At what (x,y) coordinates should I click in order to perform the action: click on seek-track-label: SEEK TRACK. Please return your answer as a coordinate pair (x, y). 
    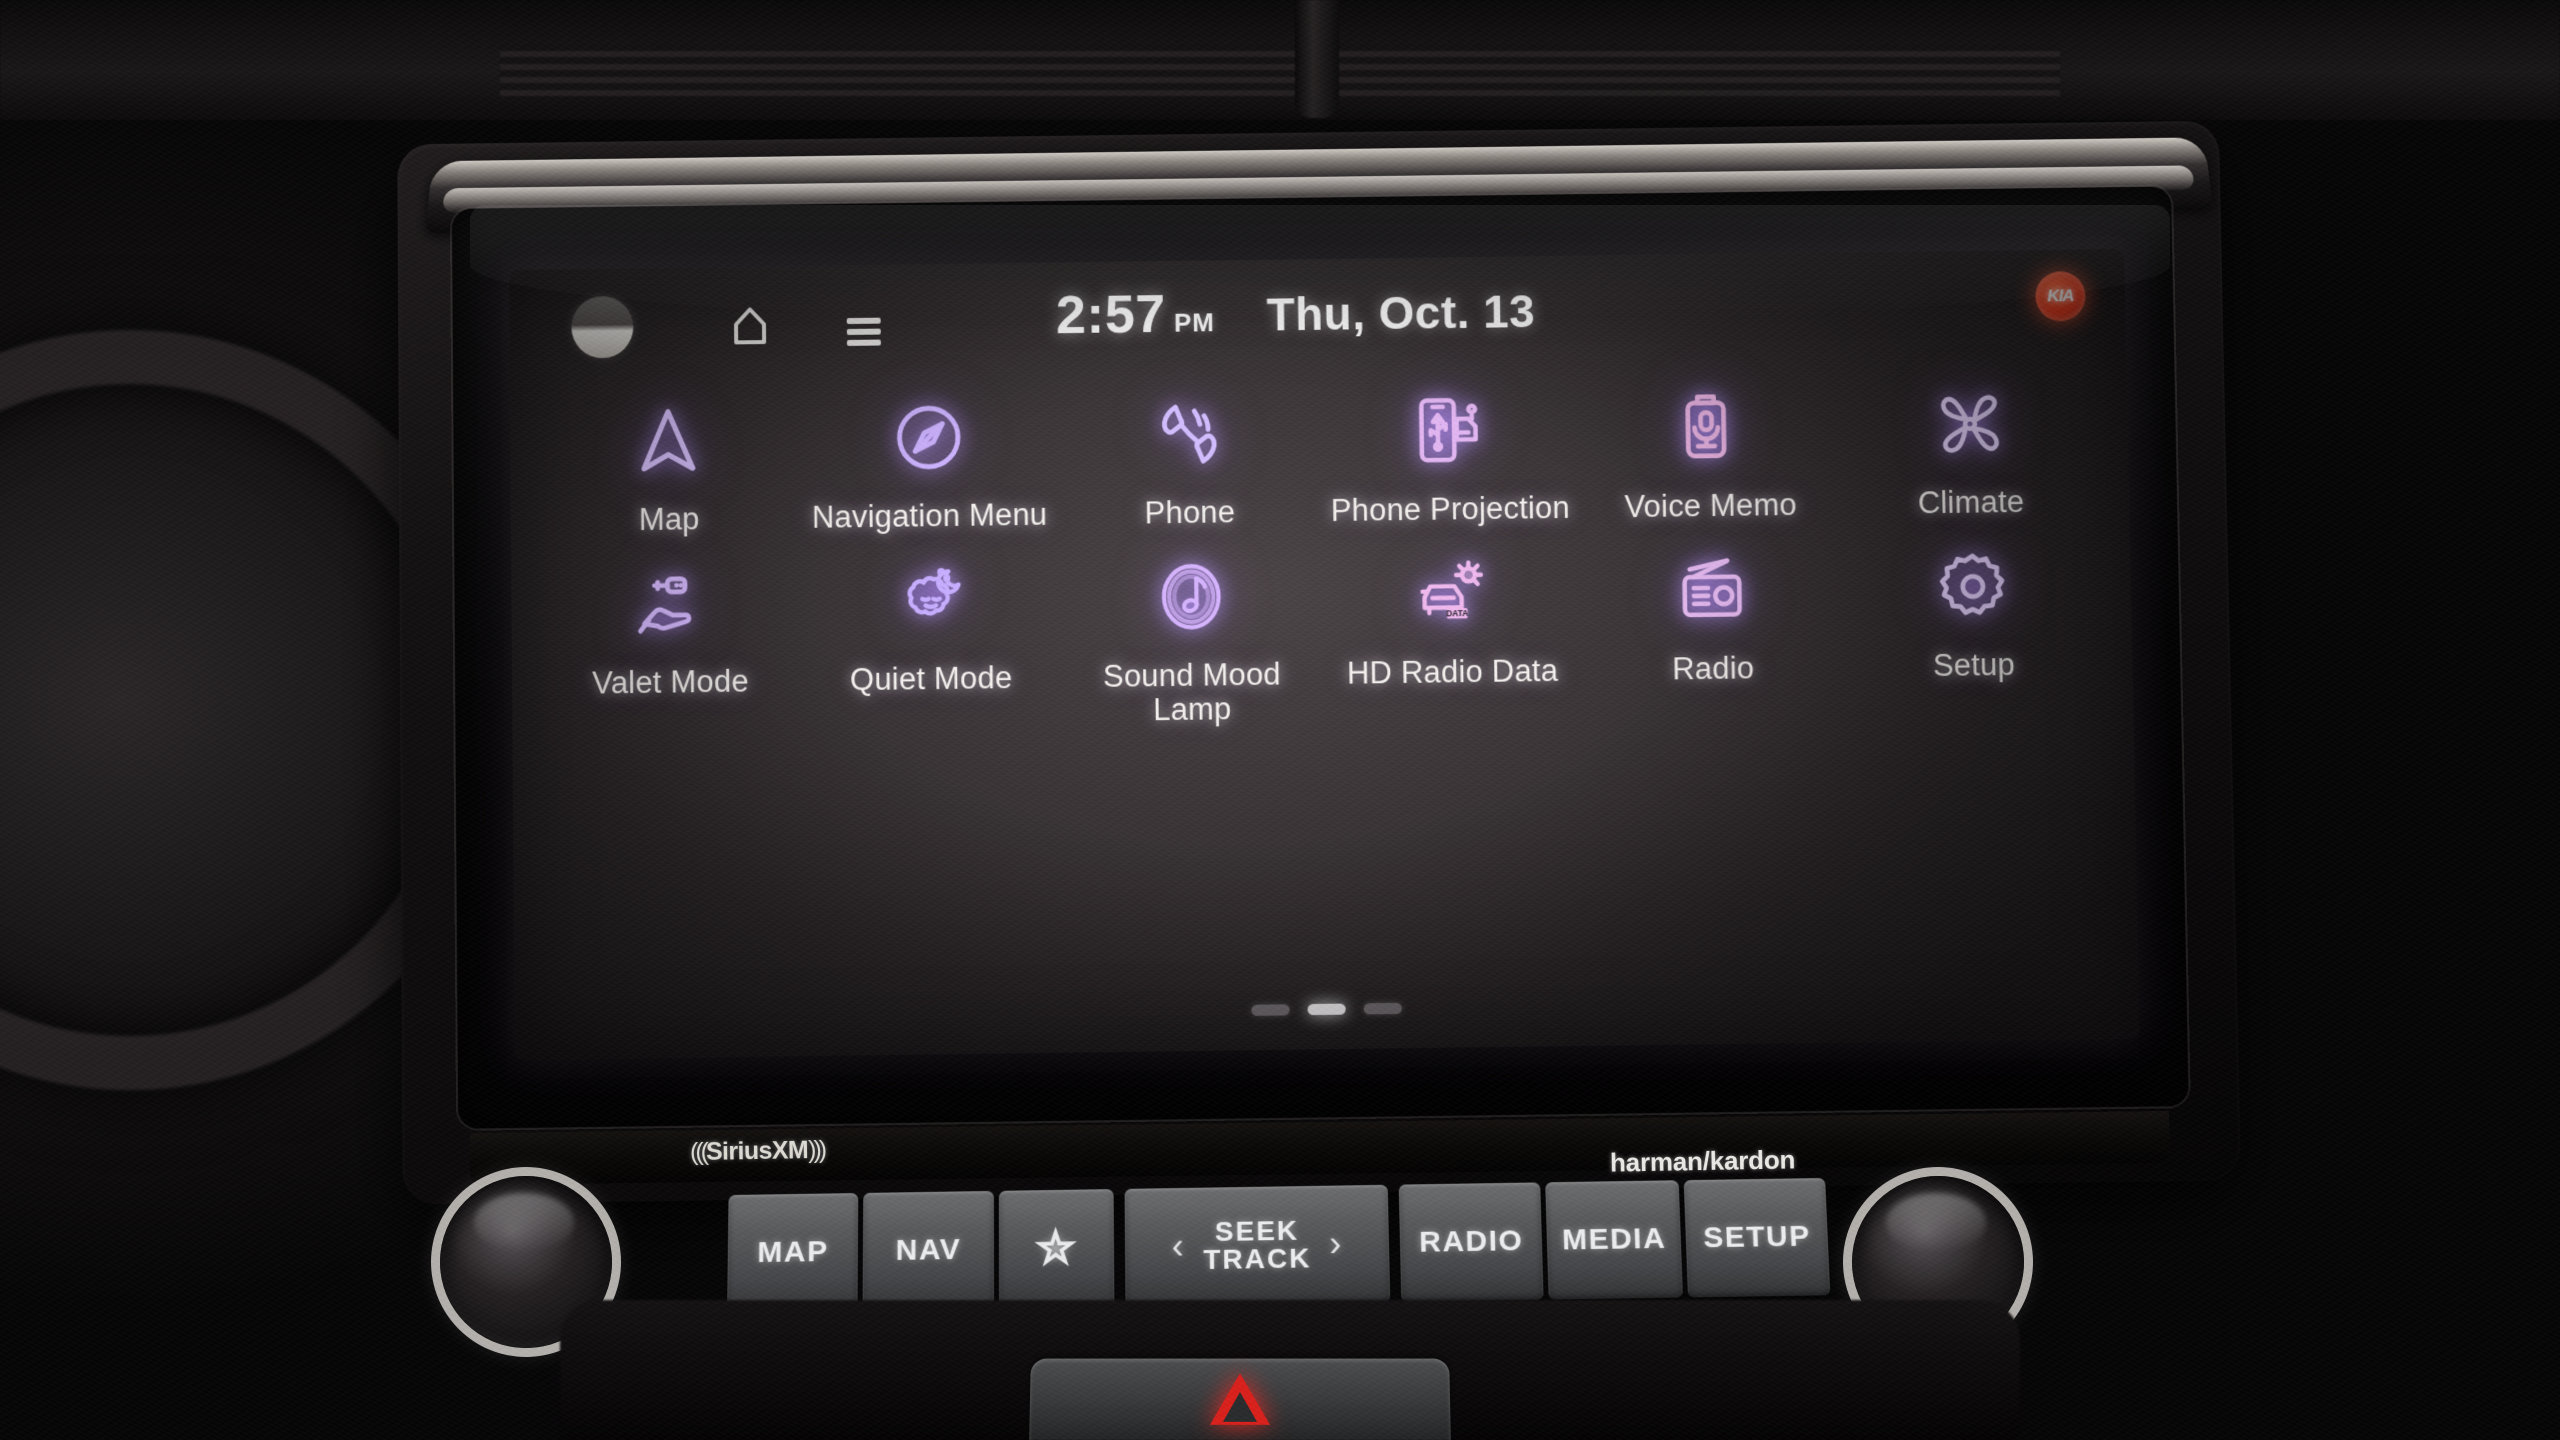
    Looking at the image, I should click on (1257, 1245).